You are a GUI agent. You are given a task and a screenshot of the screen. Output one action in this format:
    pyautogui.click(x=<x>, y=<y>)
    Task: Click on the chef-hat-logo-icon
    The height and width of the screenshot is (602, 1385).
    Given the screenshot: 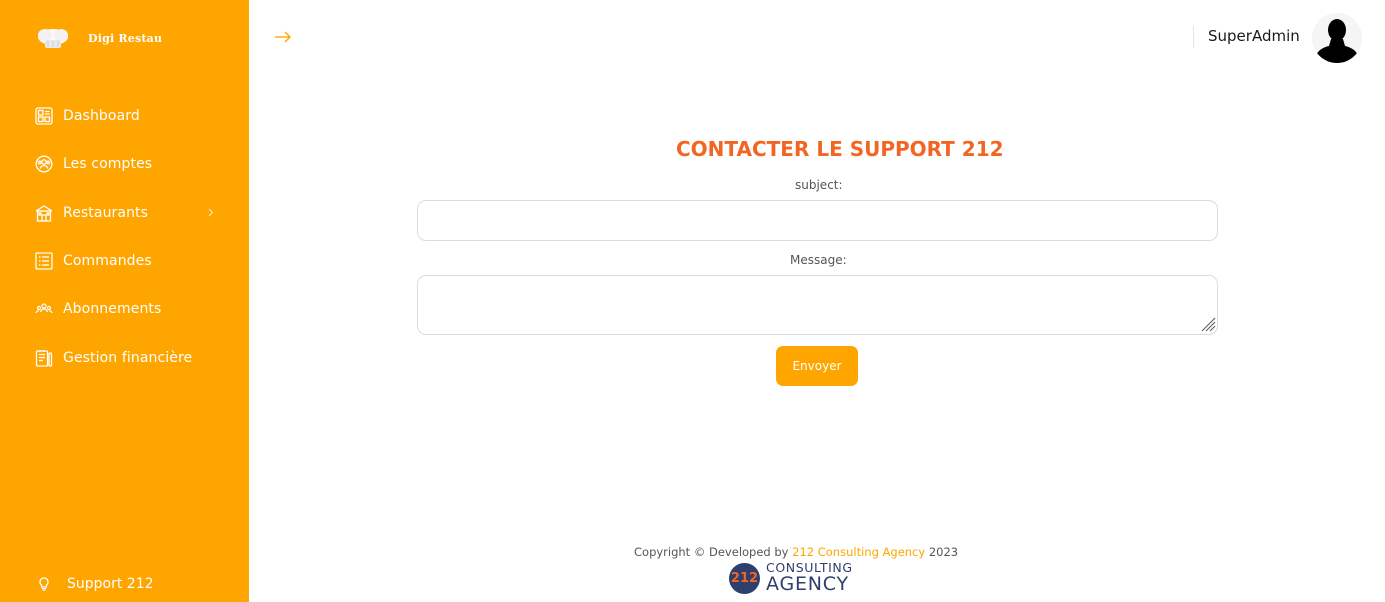 What is the action you would take?
    pyautogui.click(x=53, y=38)
    